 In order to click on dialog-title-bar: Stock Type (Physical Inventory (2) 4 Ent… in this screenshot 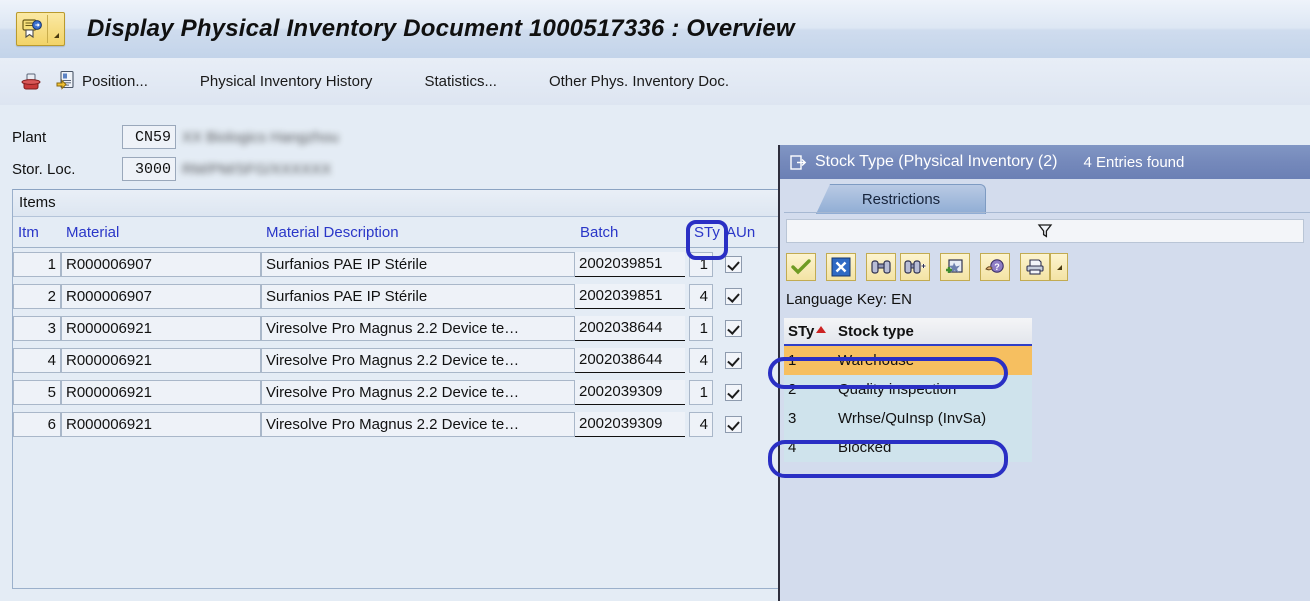, I will do `click(1045, 162)`.